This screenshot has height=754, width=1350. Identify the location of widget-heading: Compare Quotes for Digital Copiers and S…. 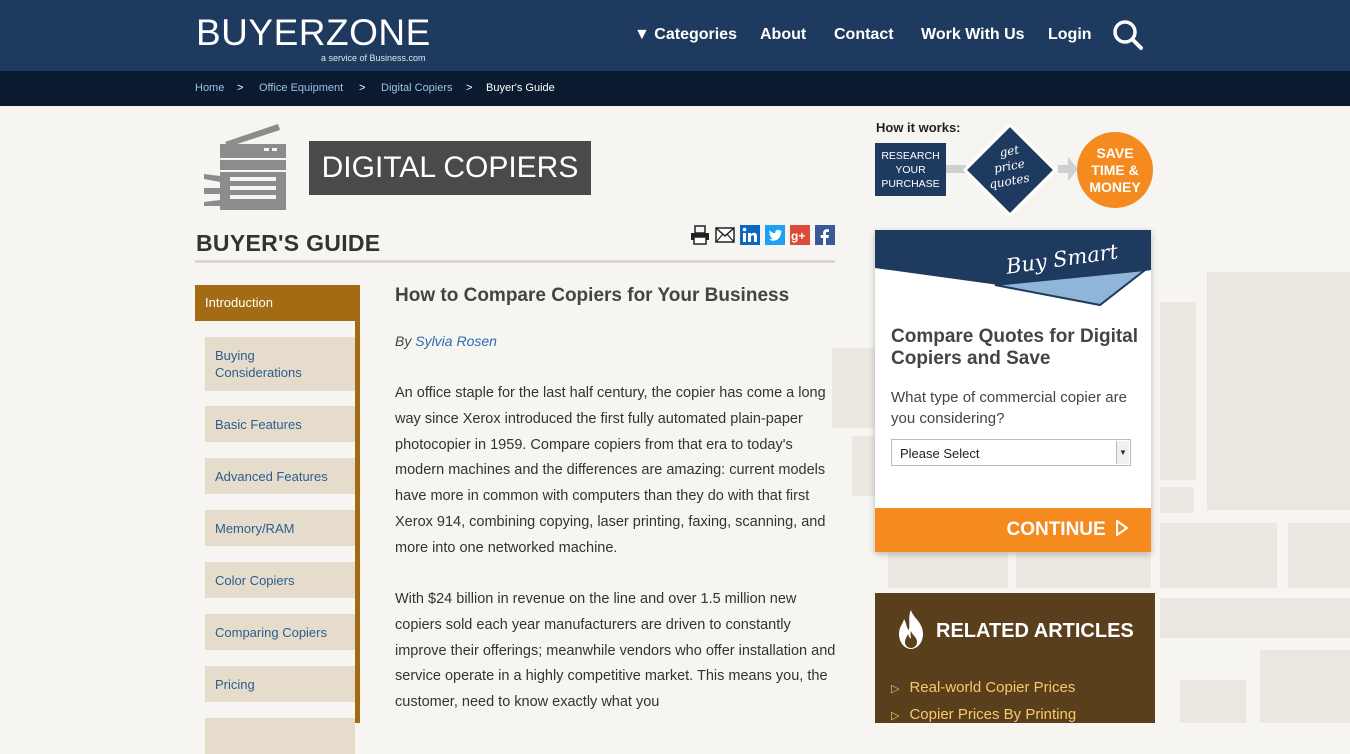
(1015, 347).